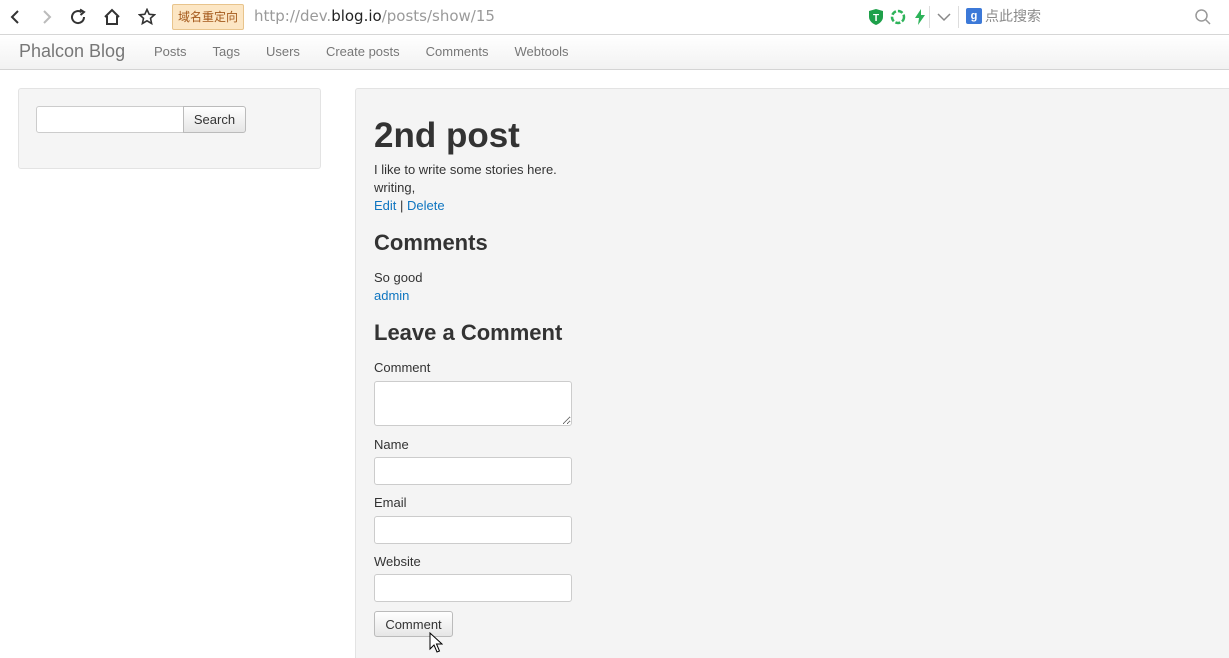  I want to click on forward-button, so click(47, 17).